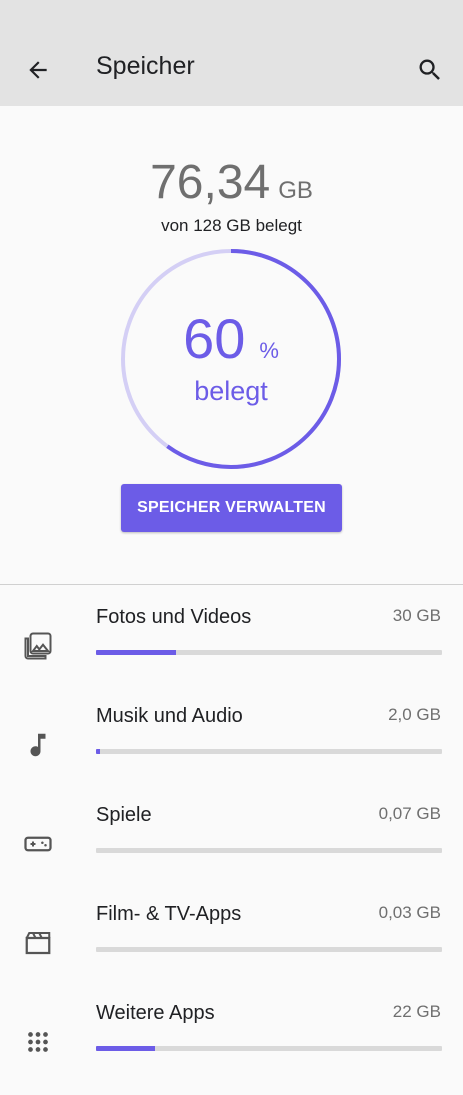 The height and width of the screenshot is (1095, 463). I want to click on app-bar: Speicher, so click(231, 53).